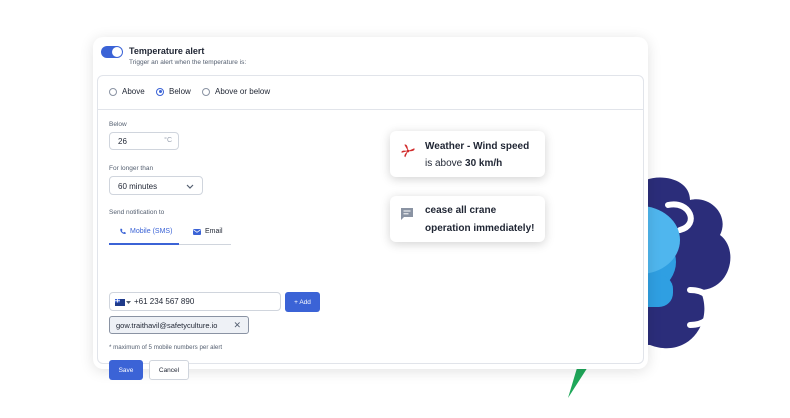 This screenshot has height=418, width=790. I want to click on remove-recipient-icon: ✕, so click(237, 325).